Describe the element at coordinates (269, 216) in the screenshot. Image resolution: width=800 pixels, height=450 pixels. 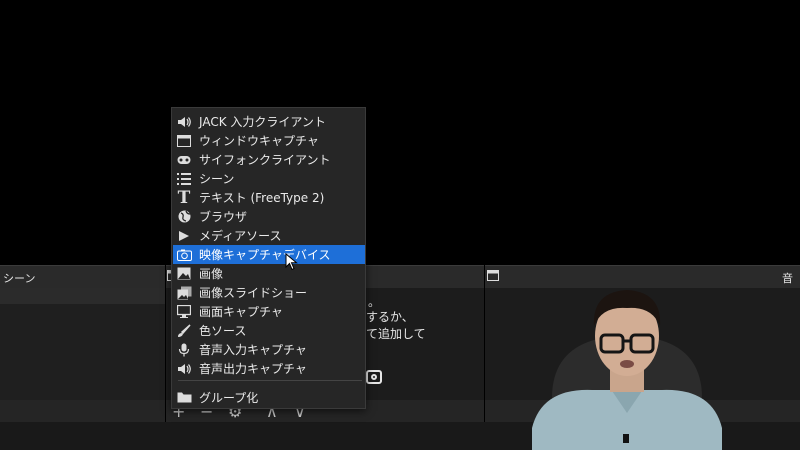
I see `menu-item-browser: ブラウザ` at that location.